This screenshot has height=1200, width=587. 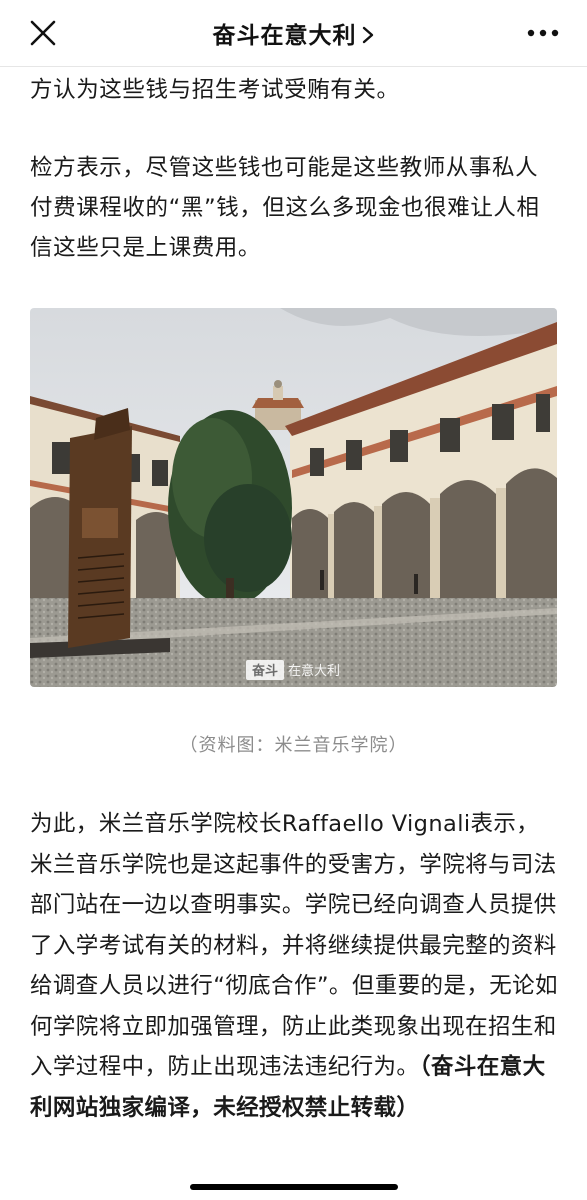 What do you see at coordinates (368, 38) in the screenshot?
I see `chevron-right-icon` at bounding box center [368, 38].